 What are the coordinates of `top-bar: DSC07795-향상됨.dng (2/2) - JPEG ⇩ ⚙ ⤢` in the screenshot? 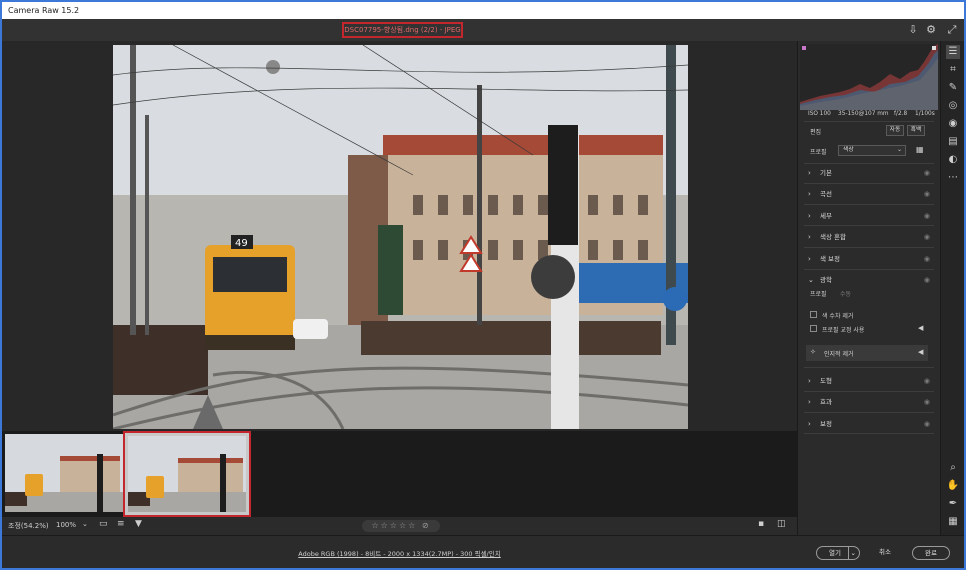 It's located at (483, 30).